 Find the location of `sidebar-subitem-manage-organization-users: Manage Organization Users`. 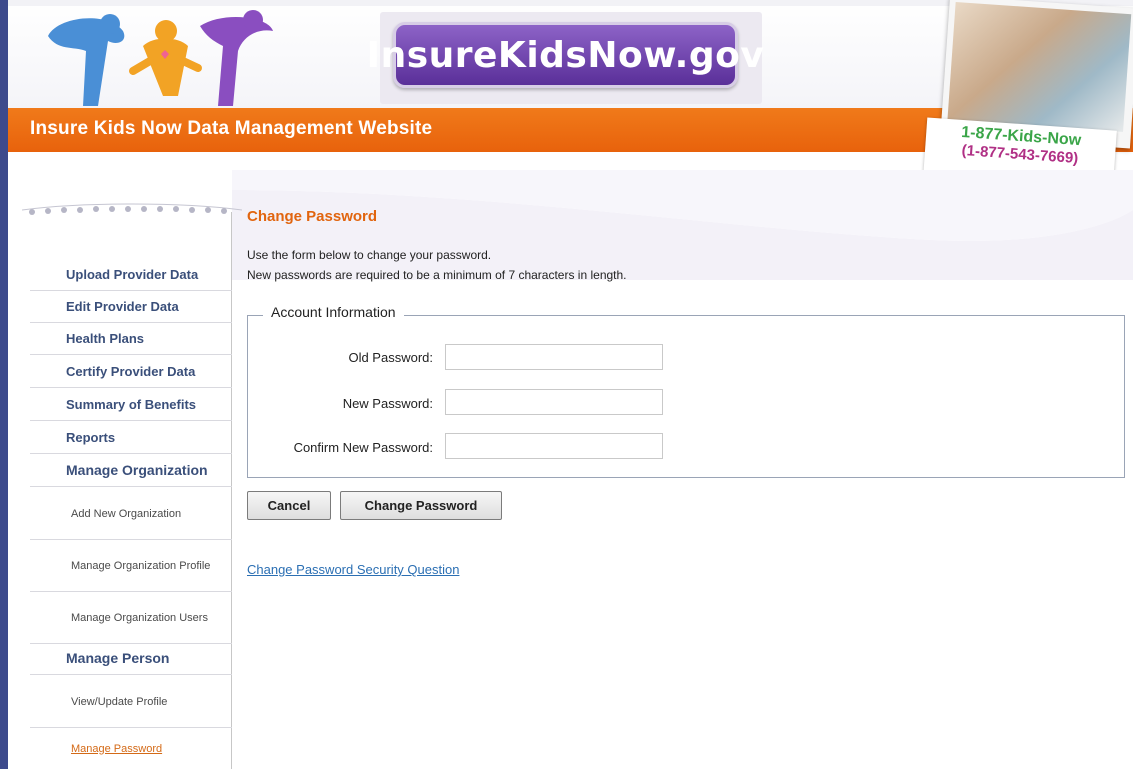

sidebar-subitem-manage-organization-users: Manage Organization Users is located at coordinates (131, 618).